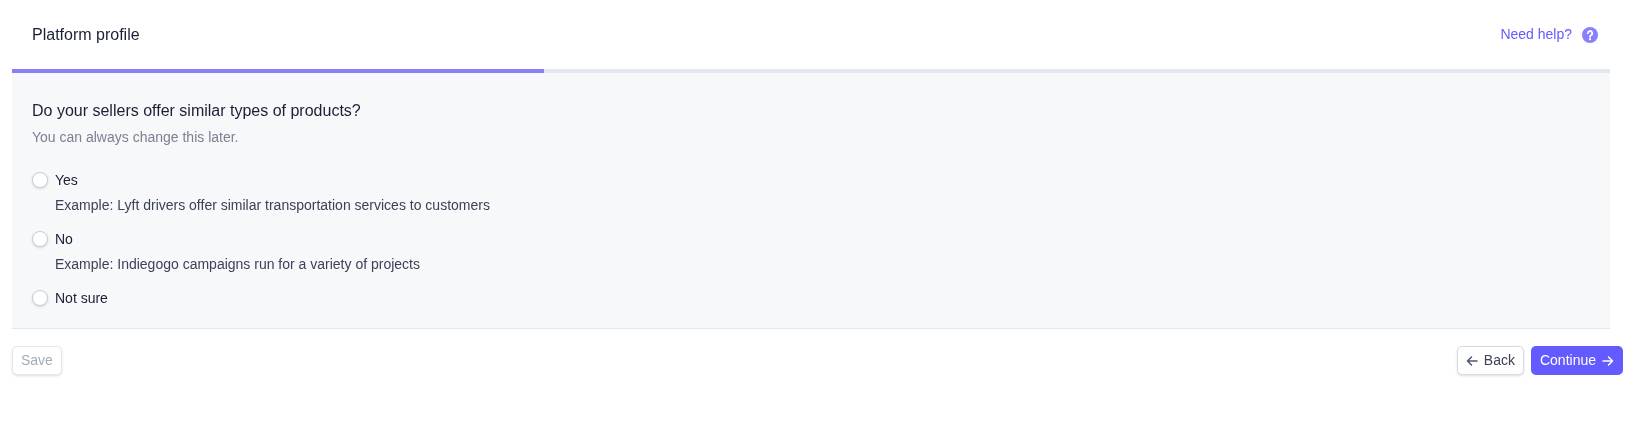 The width and height of the screenshot is (1640, 422). I want to click on continue-button: Continue, so click(1576, 360).